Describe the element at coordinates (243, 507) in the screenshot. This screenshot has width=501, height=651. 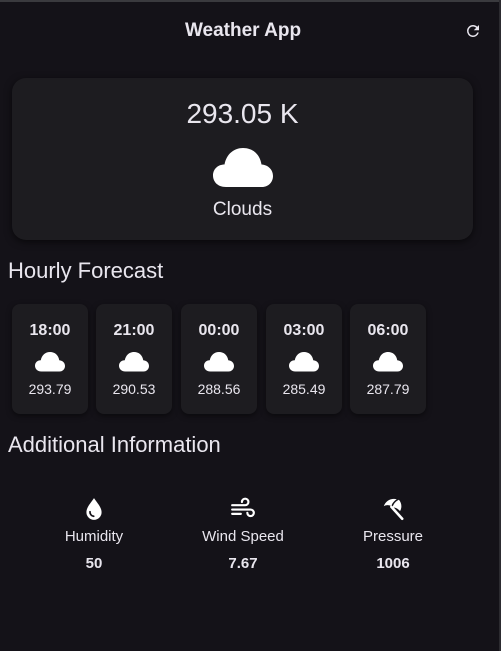
I see `wind-icon` at that location.